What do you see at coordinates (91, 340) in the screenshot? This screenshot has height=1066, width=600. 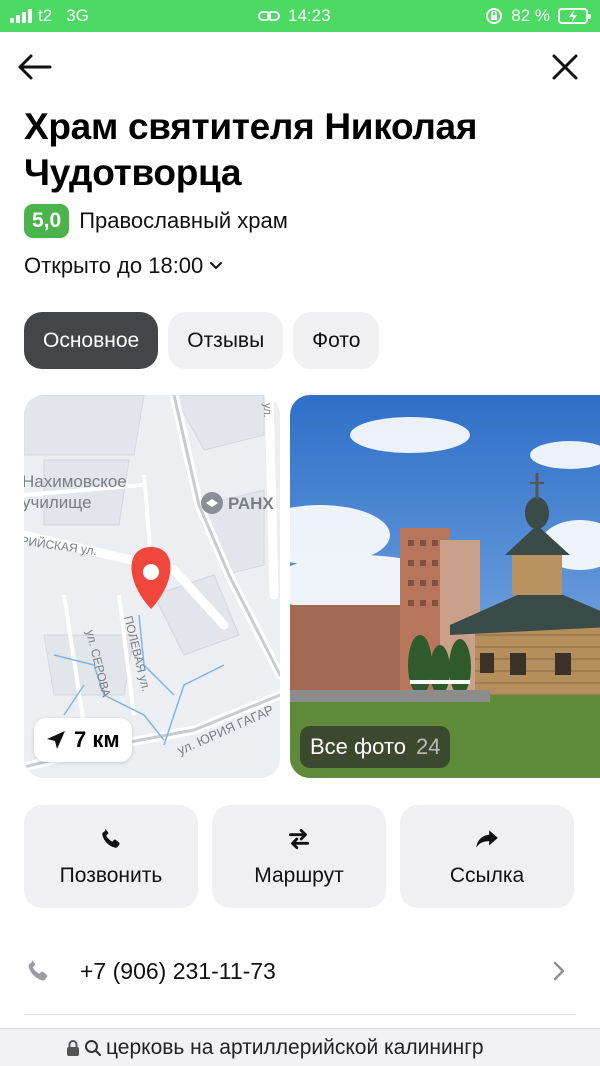 I see `tab-main: Основное` at bounding box center [91, 340].